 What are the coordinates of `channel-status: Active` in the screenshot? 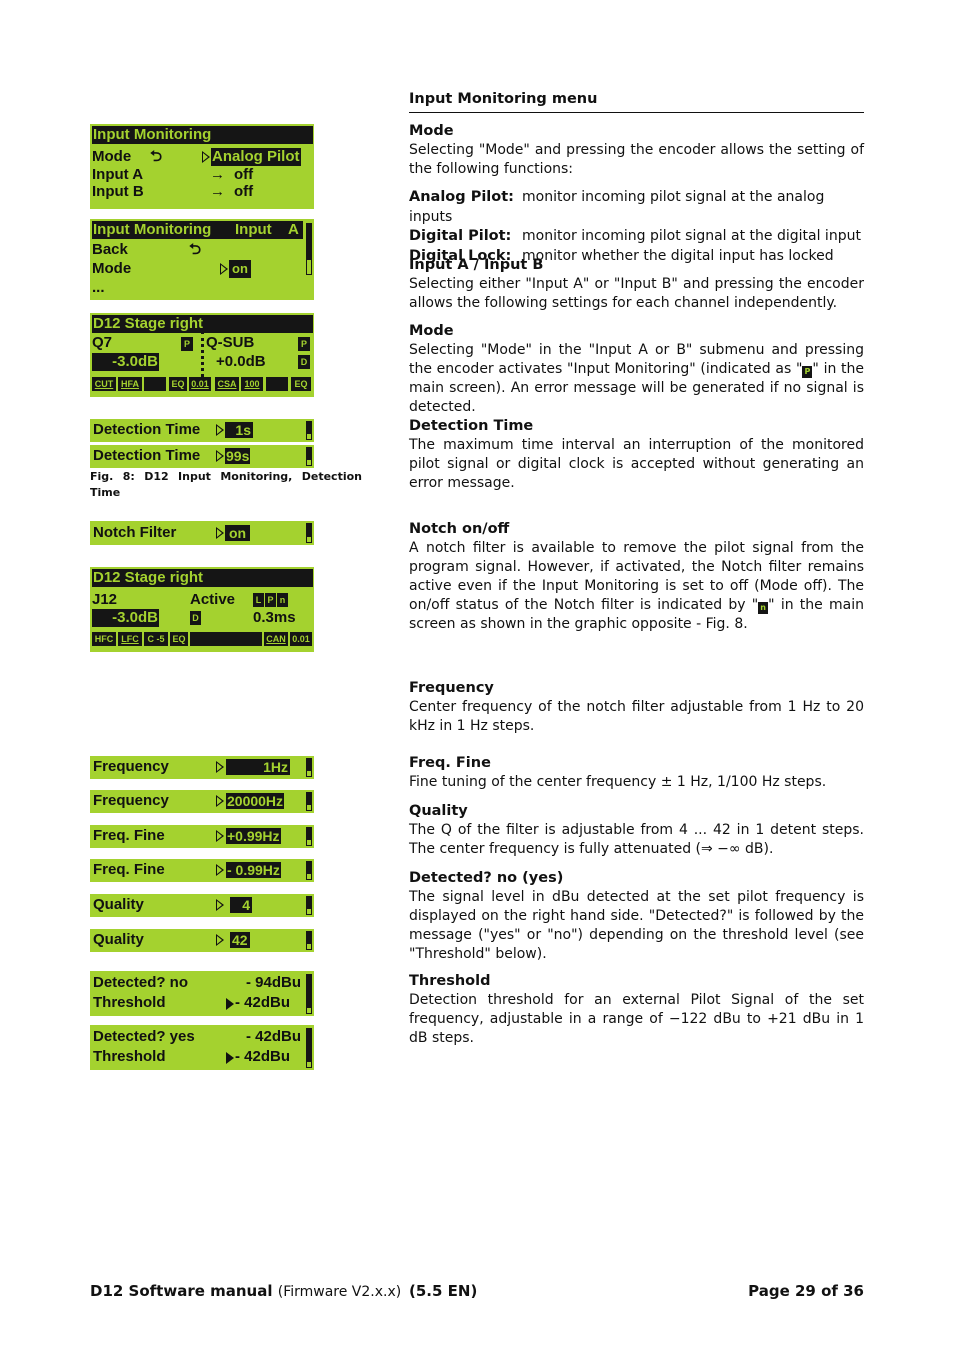 It's located at (213, 599).